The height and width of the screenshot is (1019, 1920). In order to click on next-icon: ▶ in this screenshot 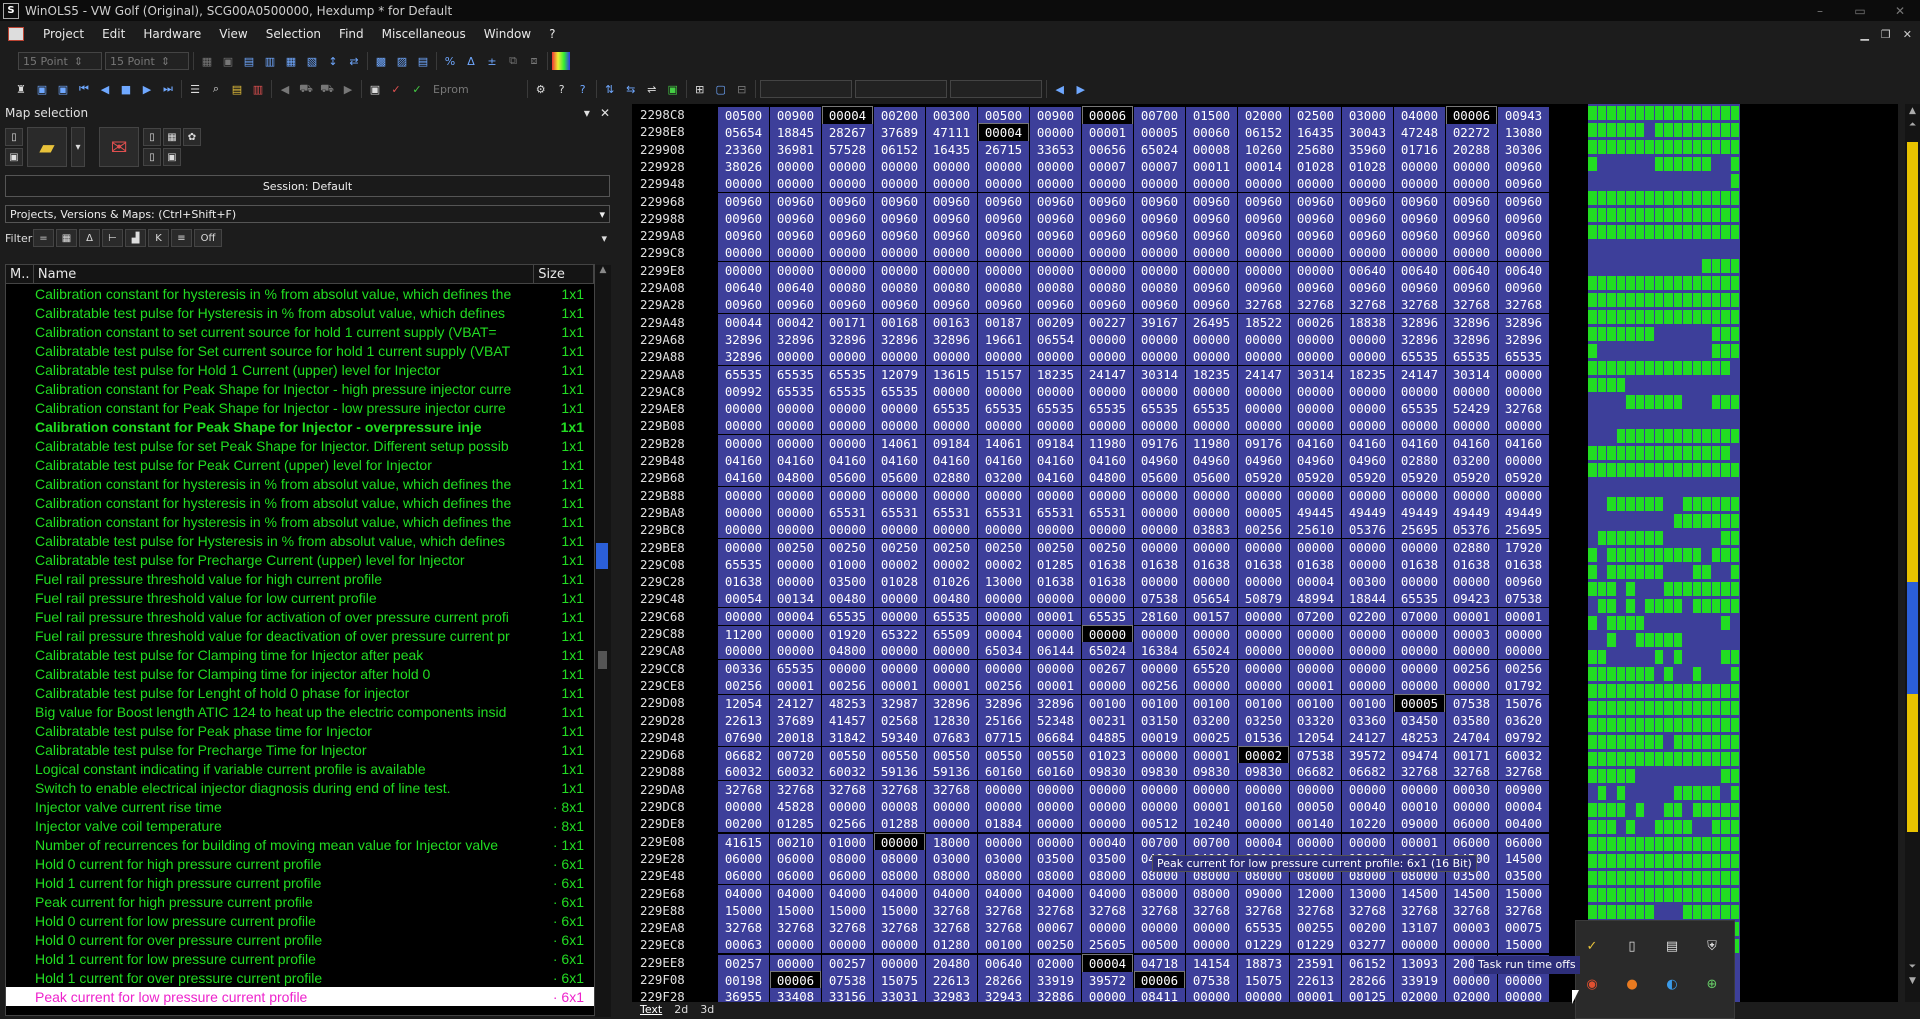, I will do `click(147, 89)`.